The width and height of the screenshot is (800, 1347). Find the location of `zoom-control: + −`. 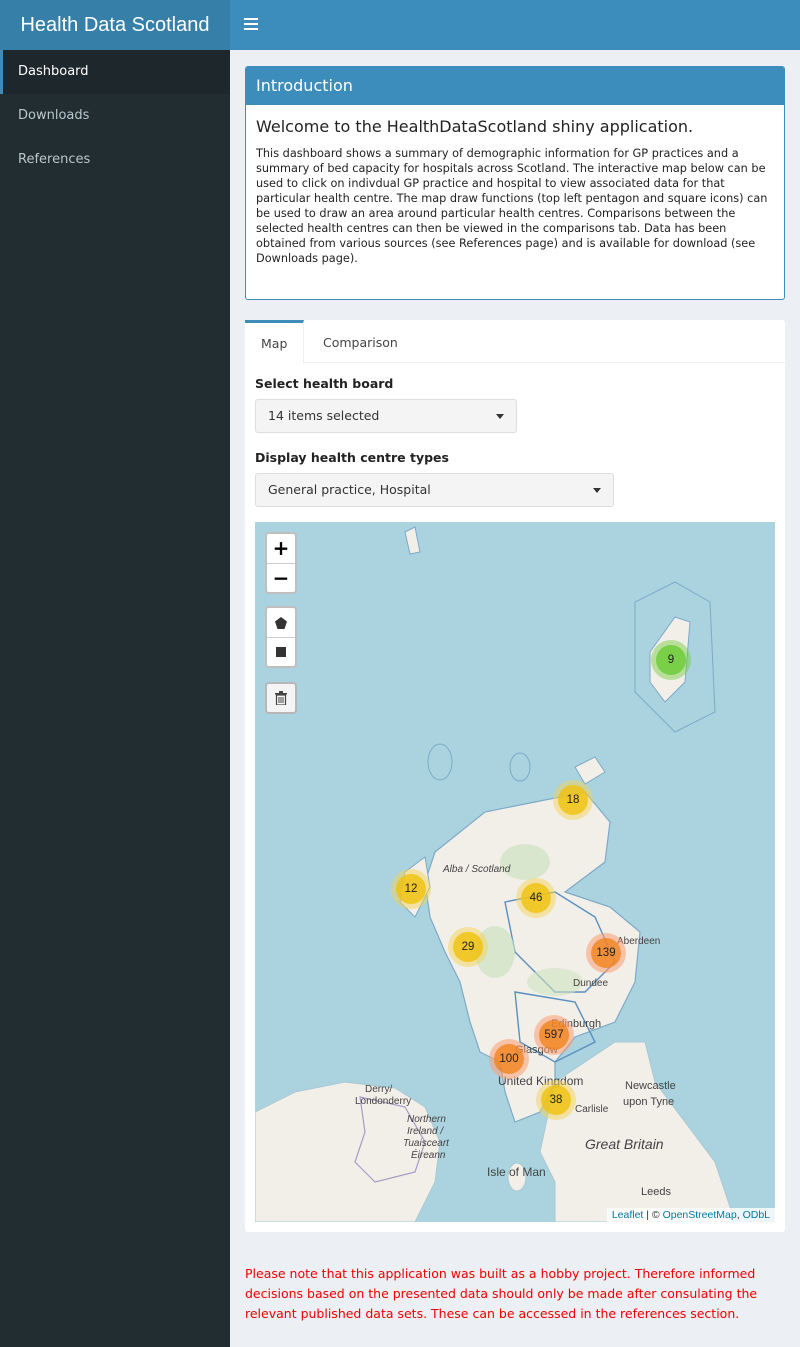

zoom-control: + − is located at coordinates (281, 563).